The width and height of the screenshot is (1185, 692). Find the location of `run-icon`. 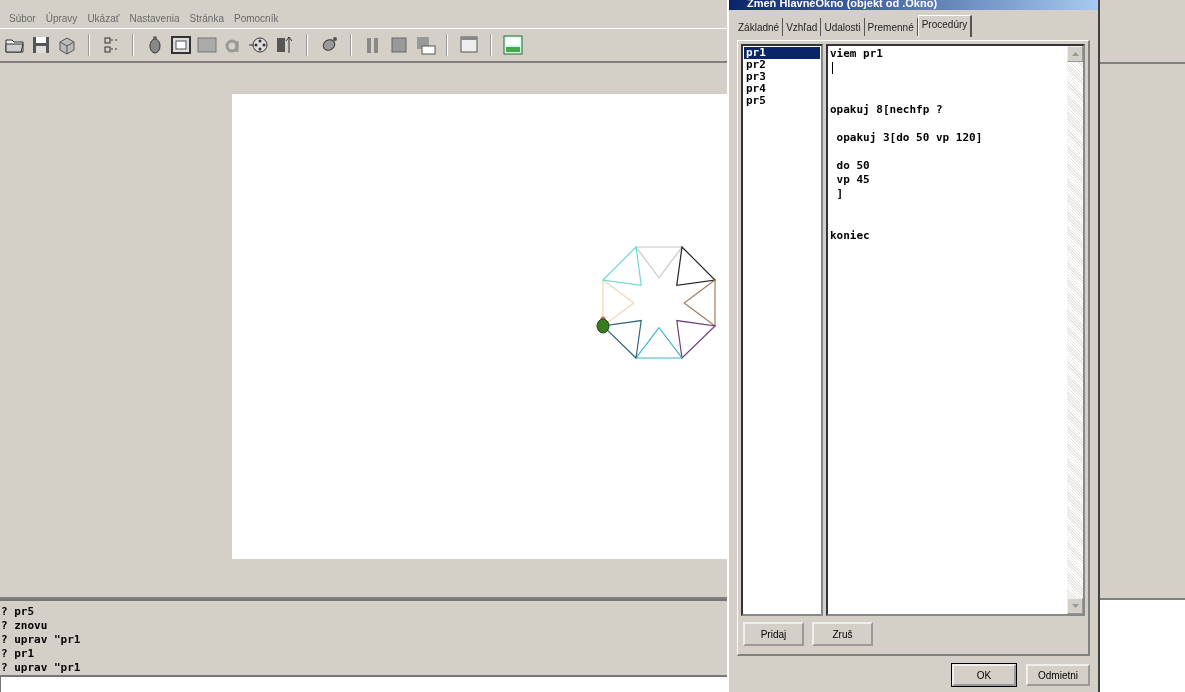

run-icon is located at coordinates (425, 45).